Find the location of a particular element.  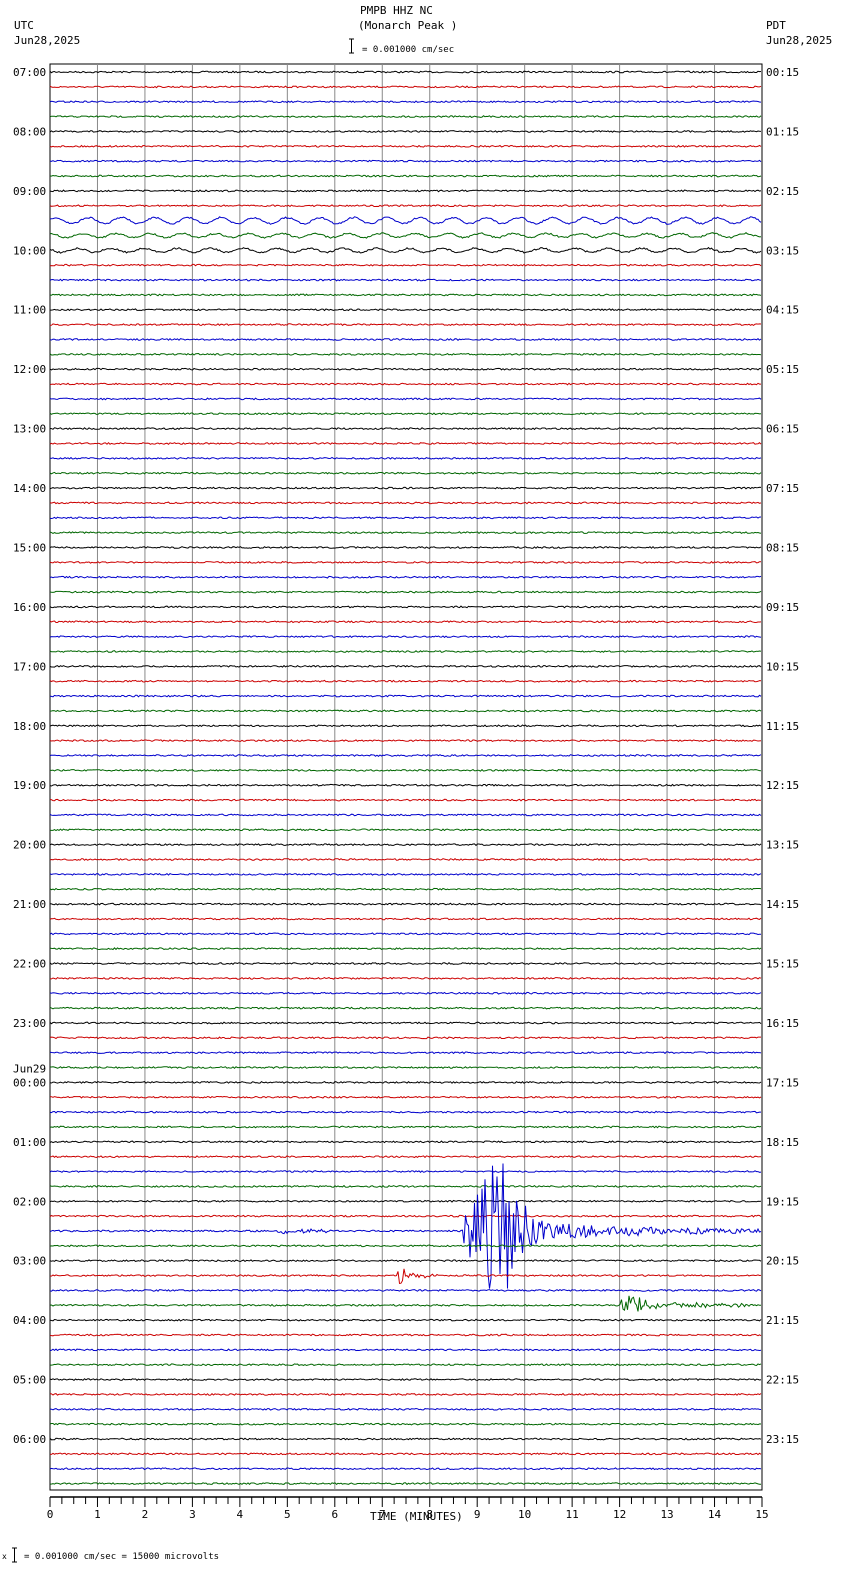

utc-hour-label: 06:00 is located at coordinates (29, 1439).